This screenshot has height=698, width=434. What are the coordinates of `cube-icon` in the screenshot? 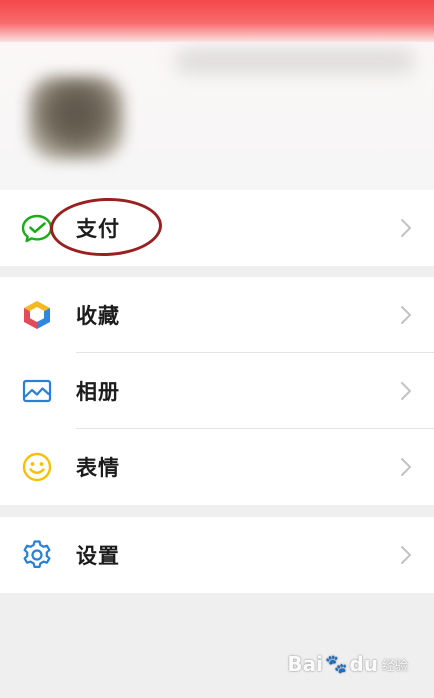 It's located at (37, 315).